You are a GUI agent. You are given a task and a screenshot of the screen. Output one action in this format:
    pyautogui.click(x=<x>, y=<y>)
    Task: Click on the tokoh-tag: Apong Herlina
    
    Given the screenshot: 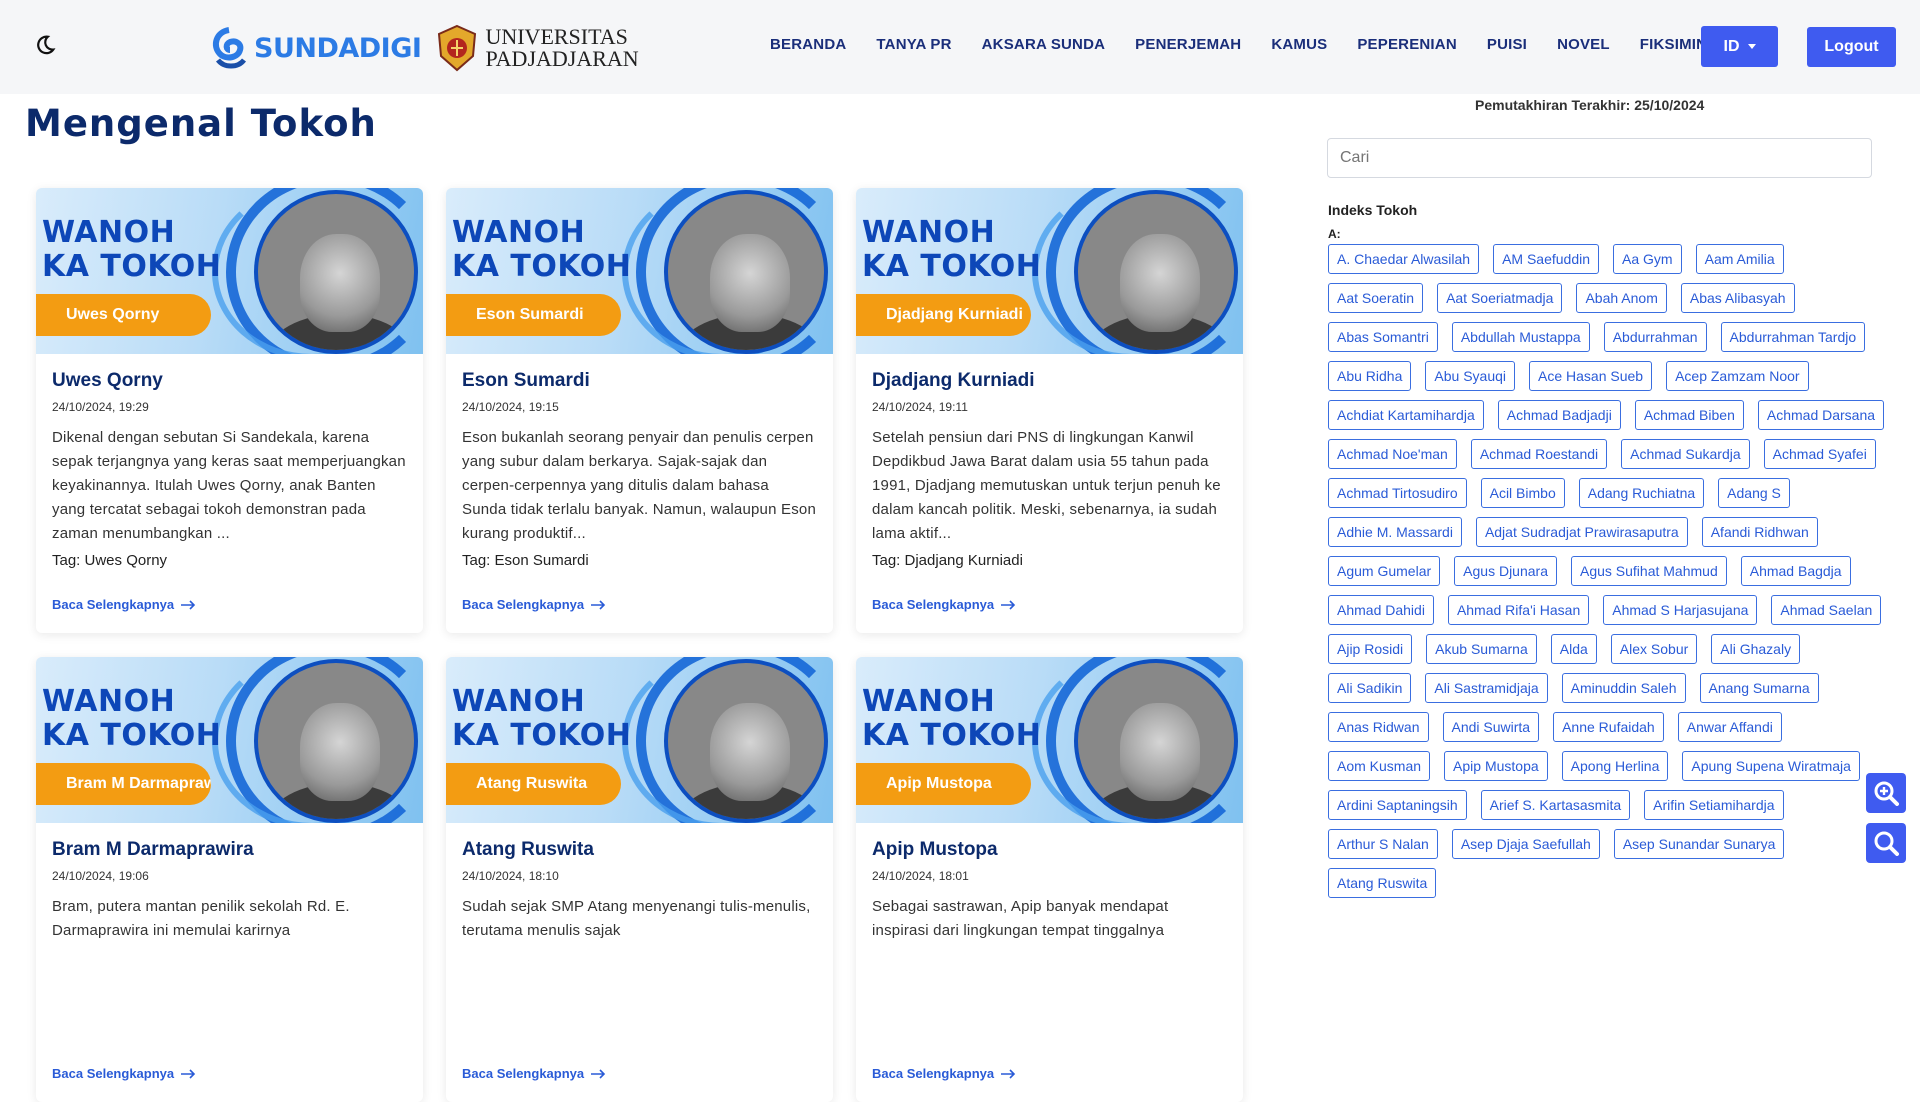 What is the action you would take?
    pyautogui.click(x=1615, y=766)
    